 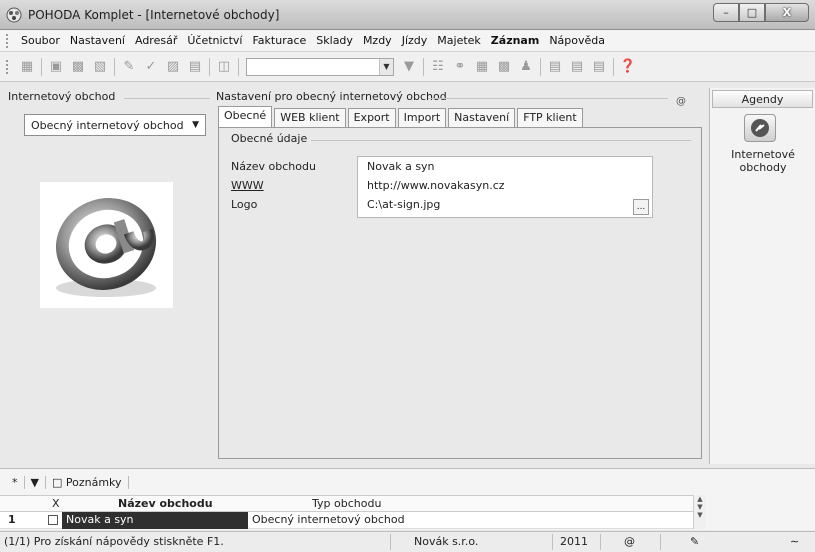 I want to click on menu-majetek: Majetek, so click(x=459, y=40).